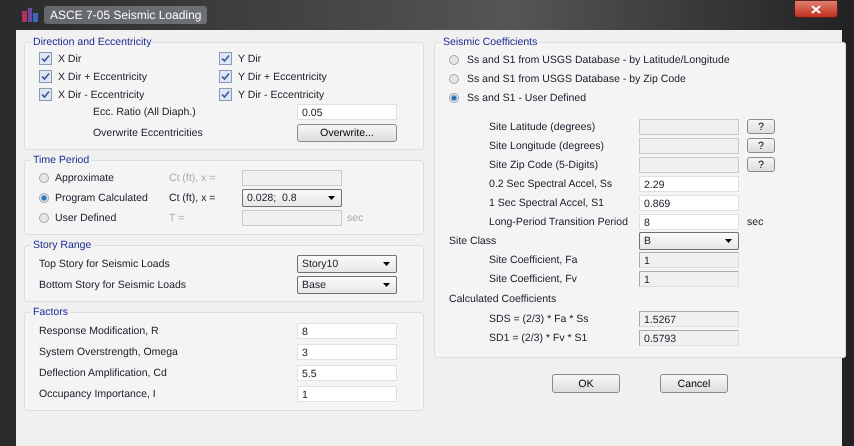 The height and width of the screenshot is (446, 854). Describe the element at coordinates (534, 260) in the screenshot. I see `field-label: Site Coefficient, Fa` at that location.